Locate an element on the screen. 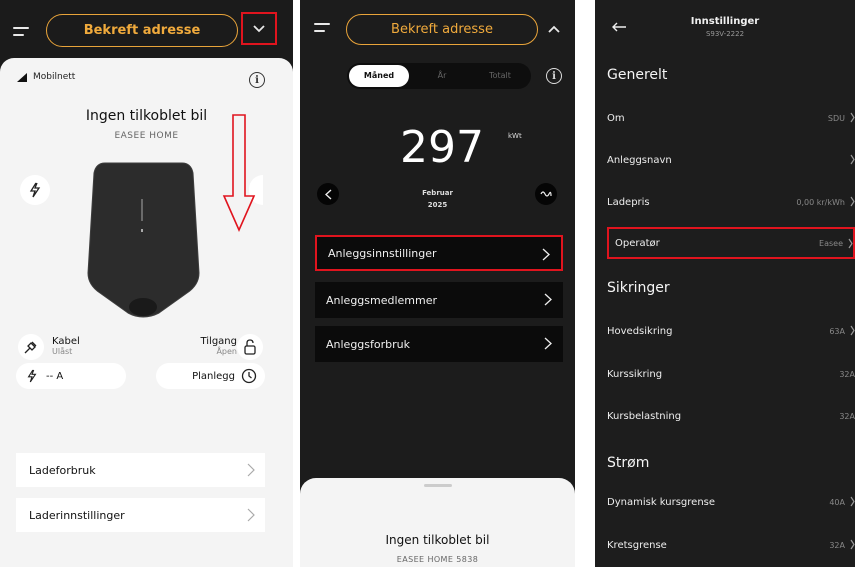 The image size is (855, 567). menu-item-ladeforbruk: Ladeforbruk is located at coordinates (140, 470).